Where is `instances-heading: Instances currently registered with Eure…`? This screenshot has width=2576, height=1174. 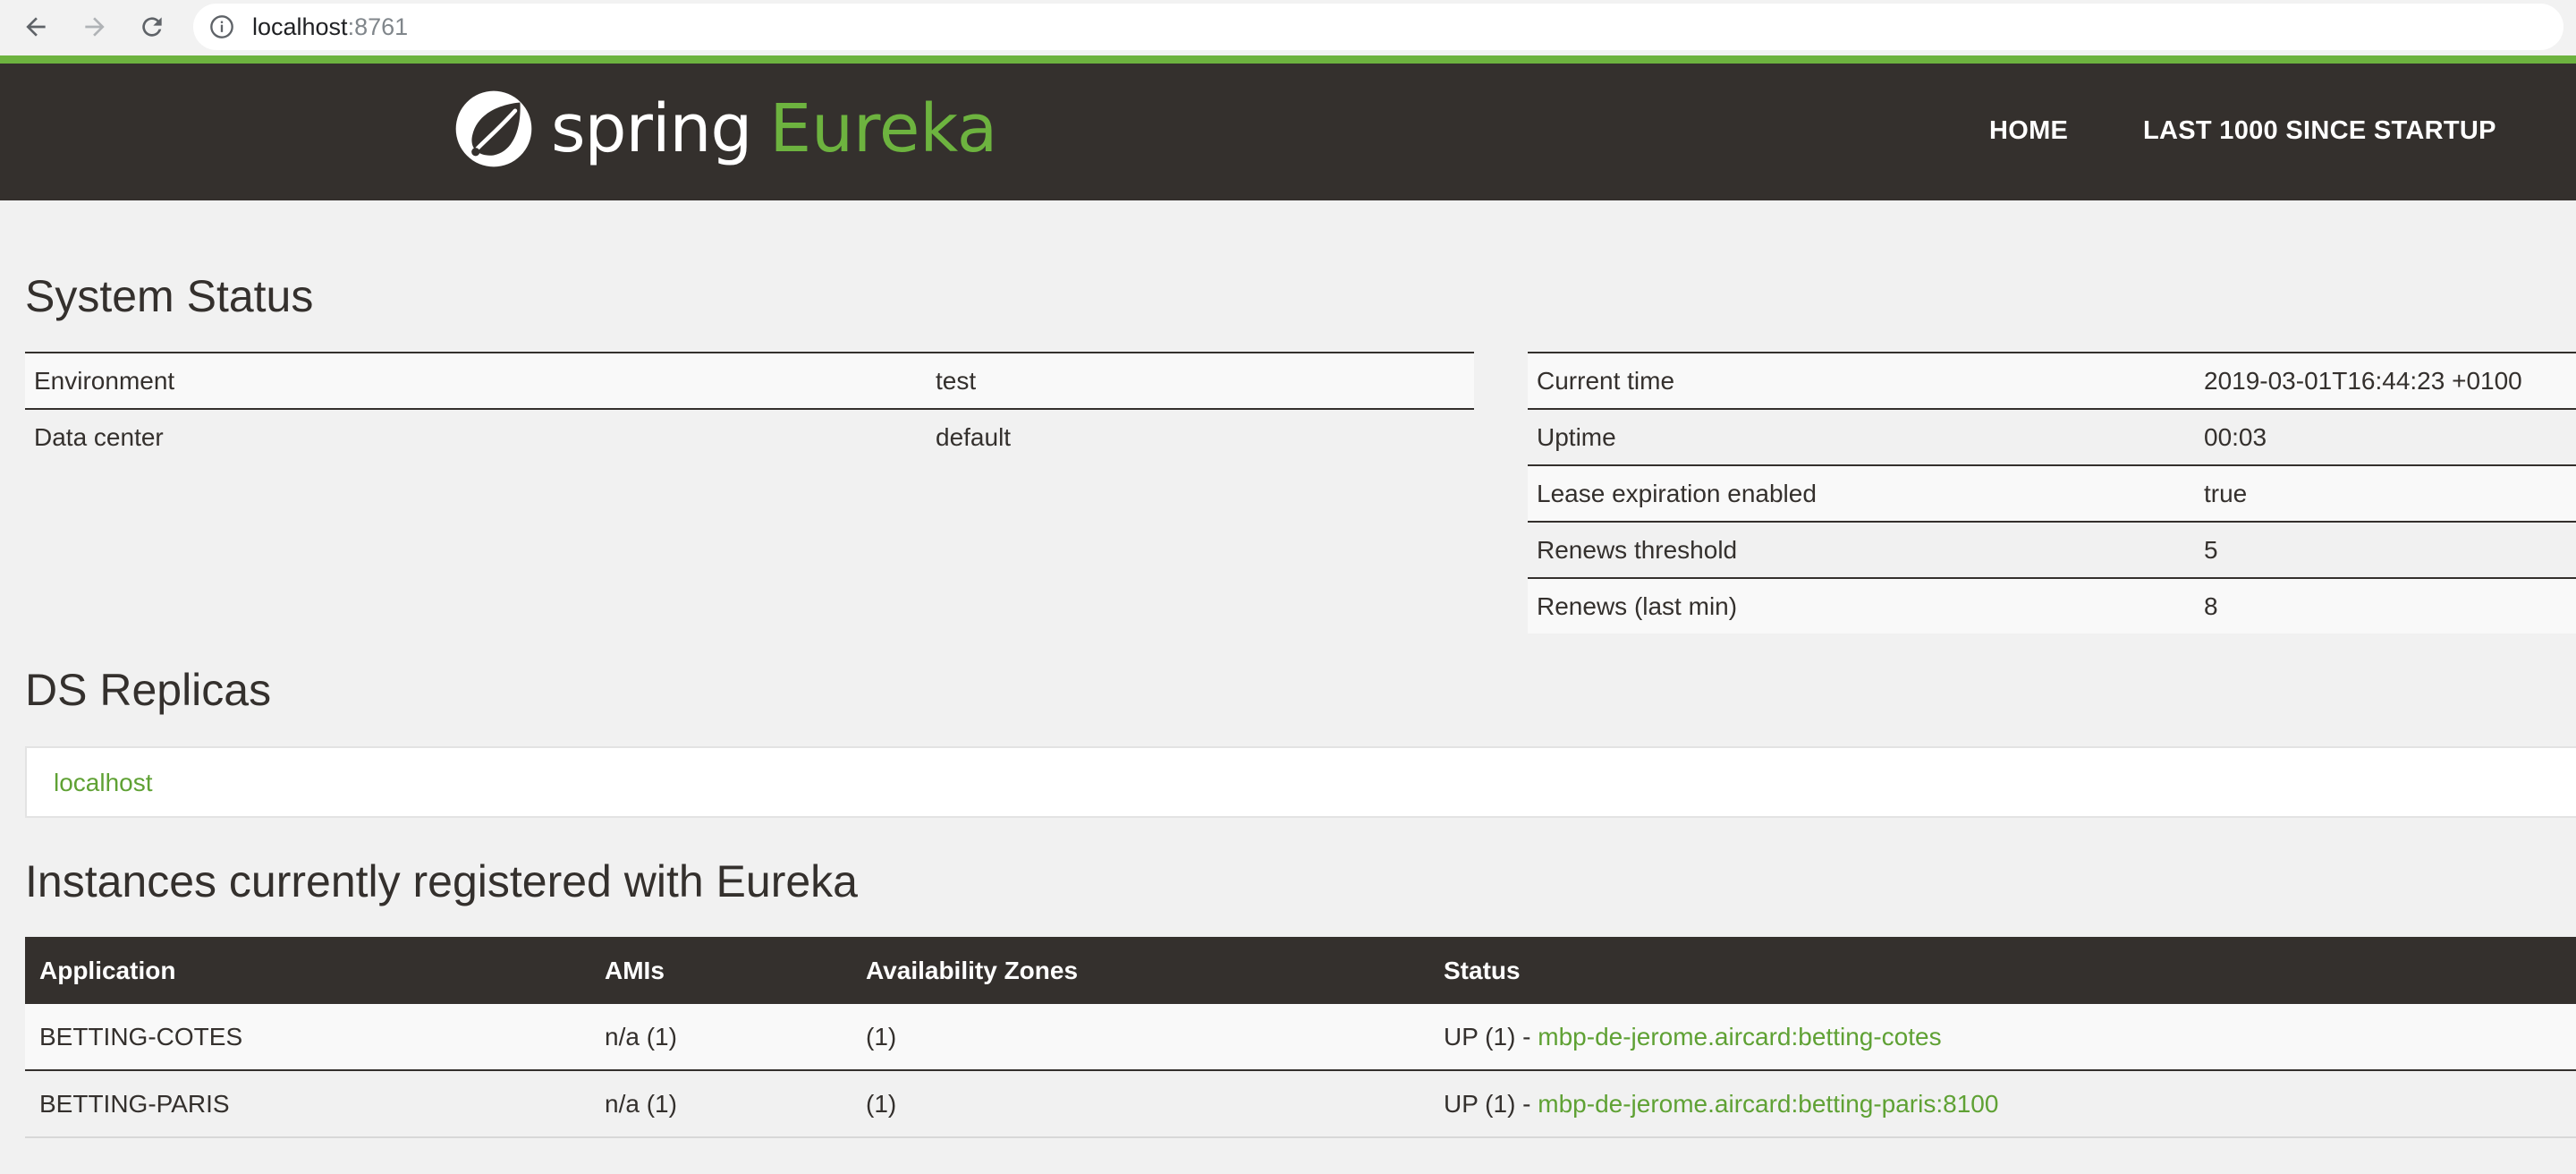 instances-heading: Instances currently registered with Eure… is located at coordinates (441, 881).